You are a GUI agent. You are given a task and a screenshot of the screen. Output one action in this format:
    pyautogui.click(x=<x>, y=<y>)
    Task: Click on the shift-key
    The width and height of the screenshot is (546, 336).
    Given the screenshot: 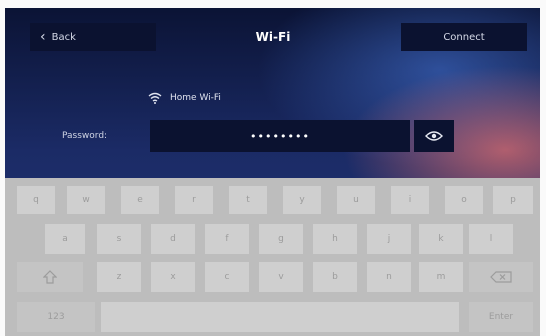 What is the action you would take?
    pyautogui.click(x=50, y=277)
    